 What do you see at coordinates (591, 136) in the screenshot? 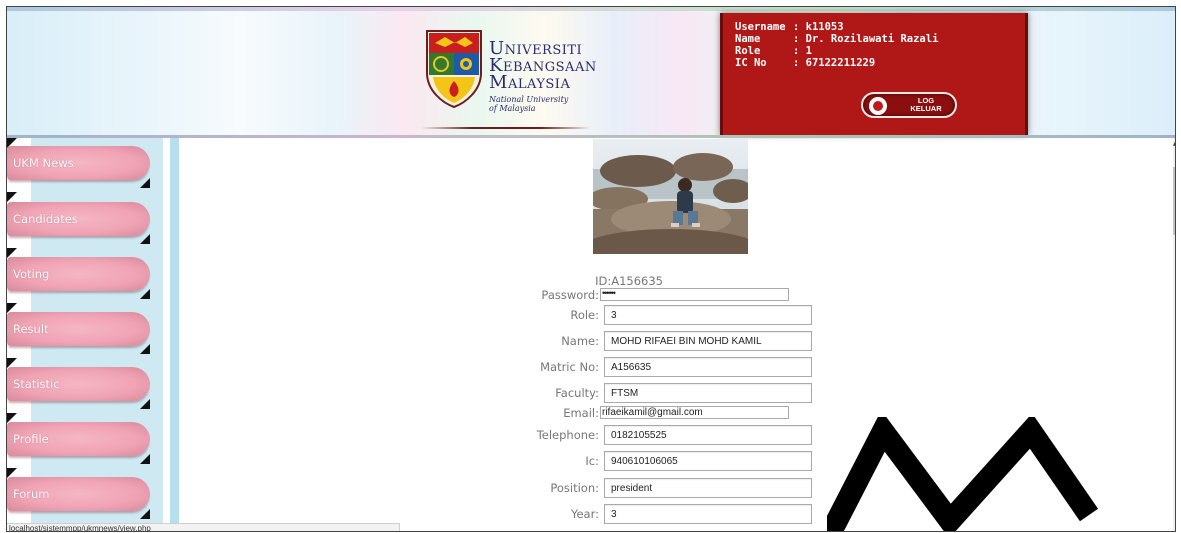
I see `header-bottom-border` at bounding box center [591, 136].